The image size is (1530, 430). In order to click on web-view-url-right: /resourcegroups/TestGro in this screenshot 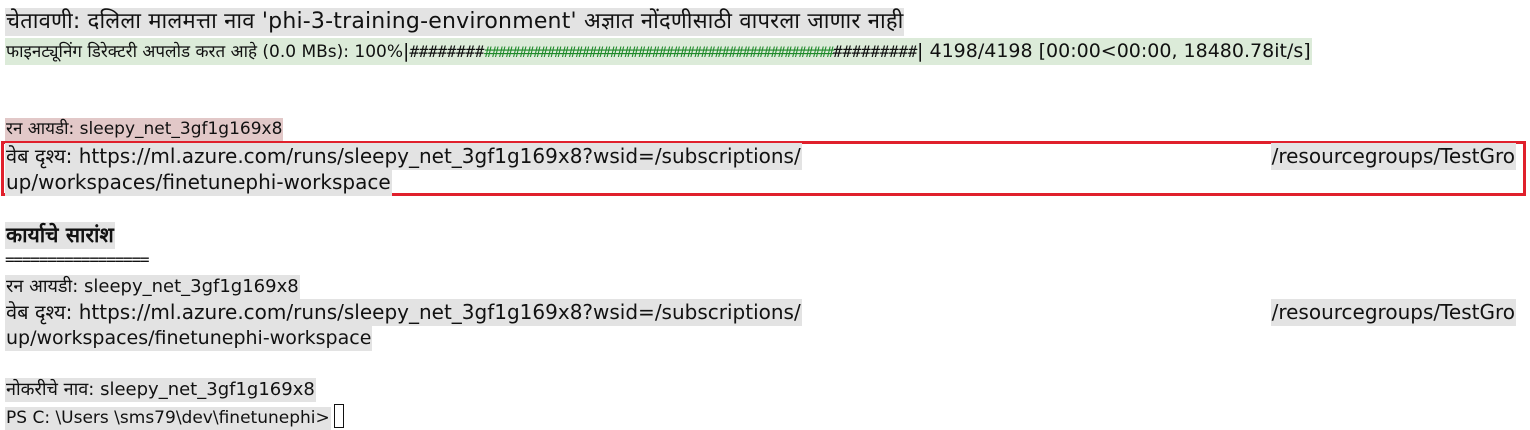, I will do `click(1393, 156)`.